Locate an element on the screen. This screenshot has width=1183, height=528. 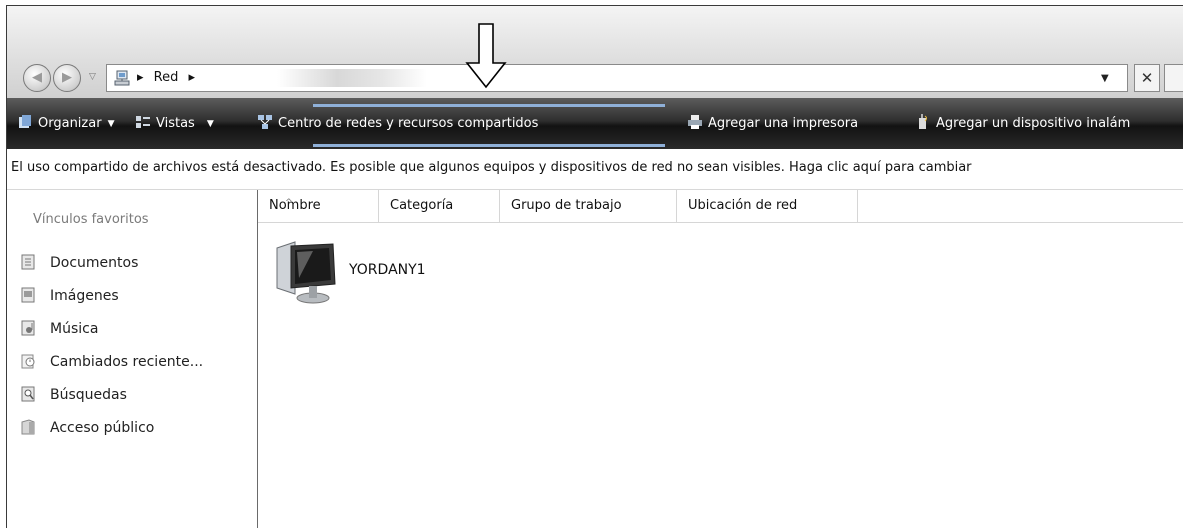
public-icon is located at coordinates (28, 427).